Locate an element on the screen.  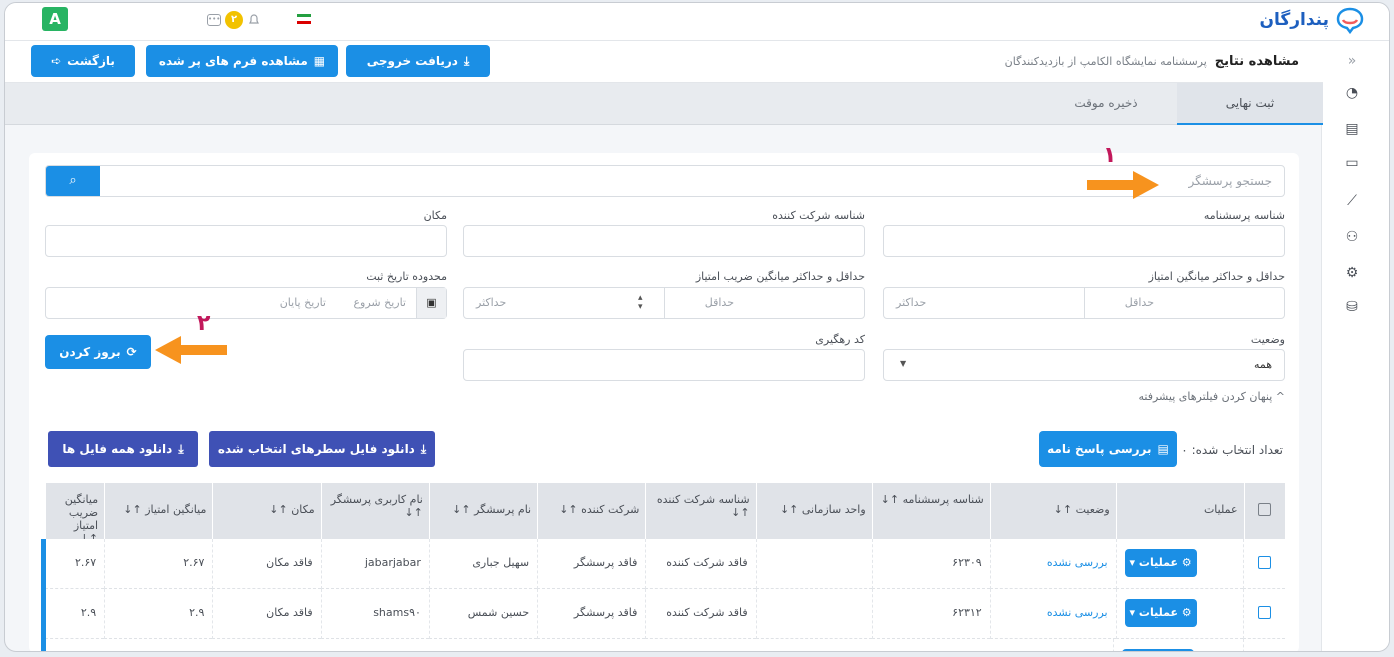
calendar-icon: ▣ is located at coordinates (431, 303).